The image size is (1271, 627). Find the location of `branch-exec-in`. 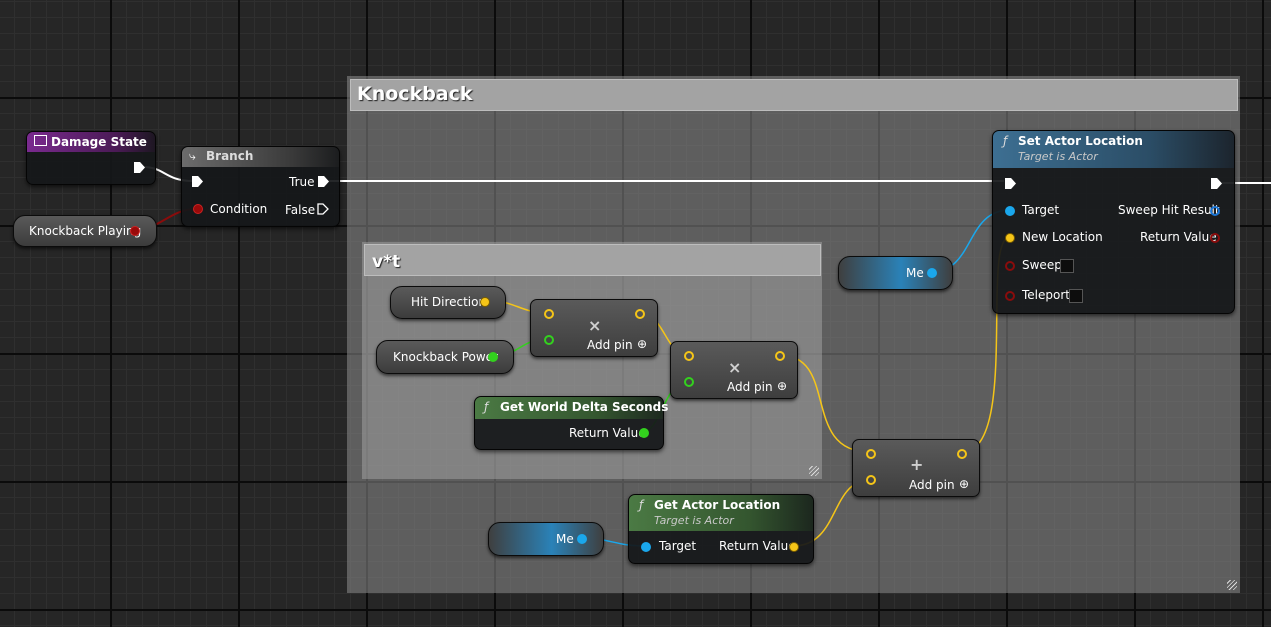

branch-exec-in is located at coordinates (197, 181).